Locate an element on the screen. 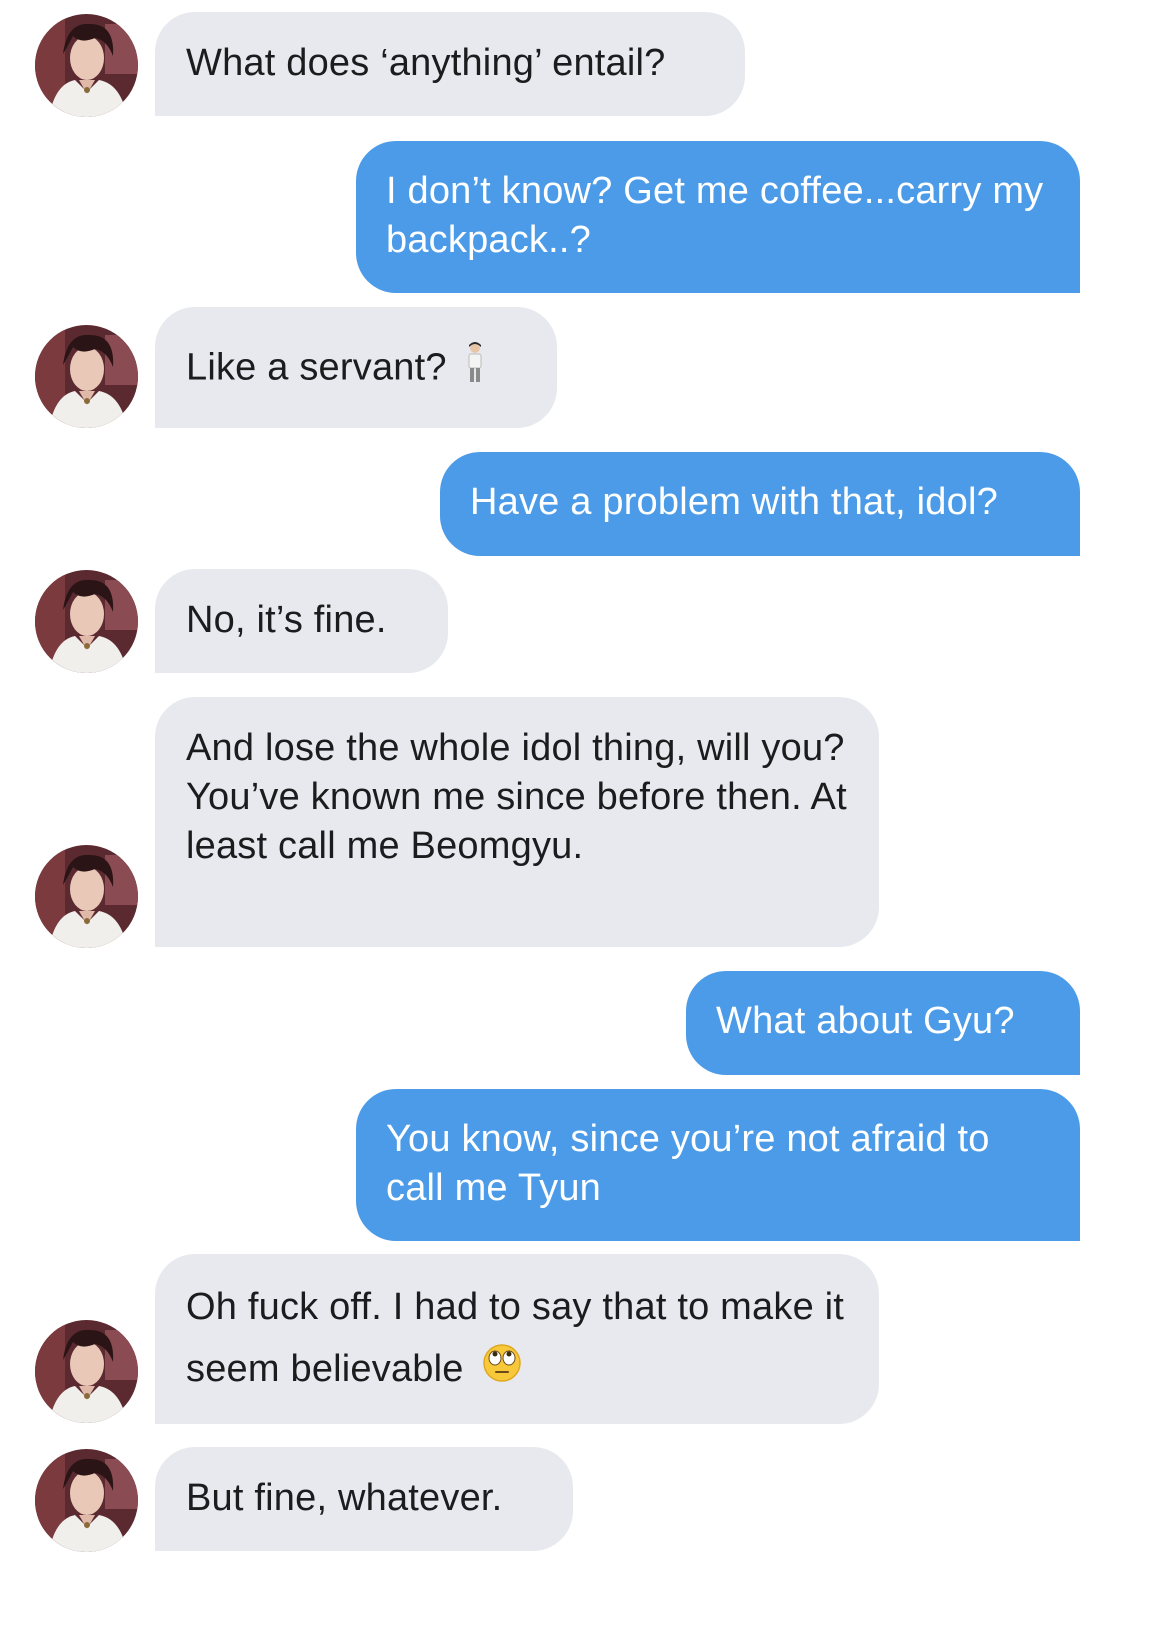  incoming-message-bubble: But fine, whatever. is located at coordinates (364, 1499).